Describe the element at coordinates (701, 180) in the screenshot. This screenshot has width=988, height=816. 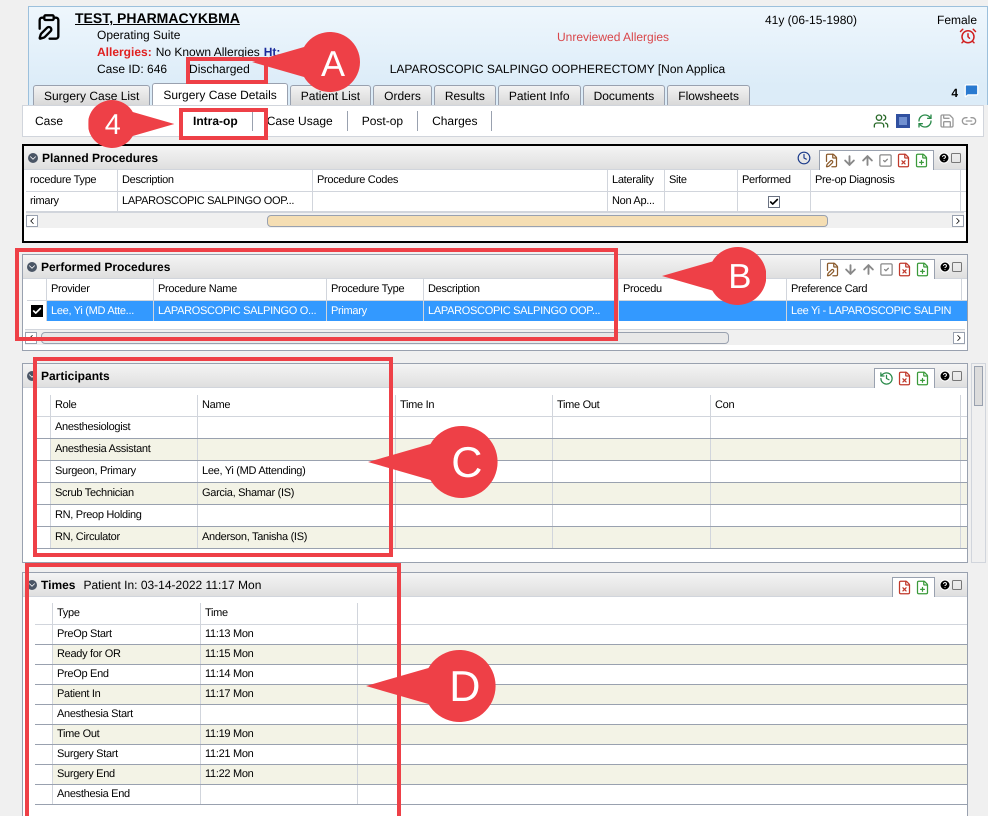
I see `column-header: Site` at that location.